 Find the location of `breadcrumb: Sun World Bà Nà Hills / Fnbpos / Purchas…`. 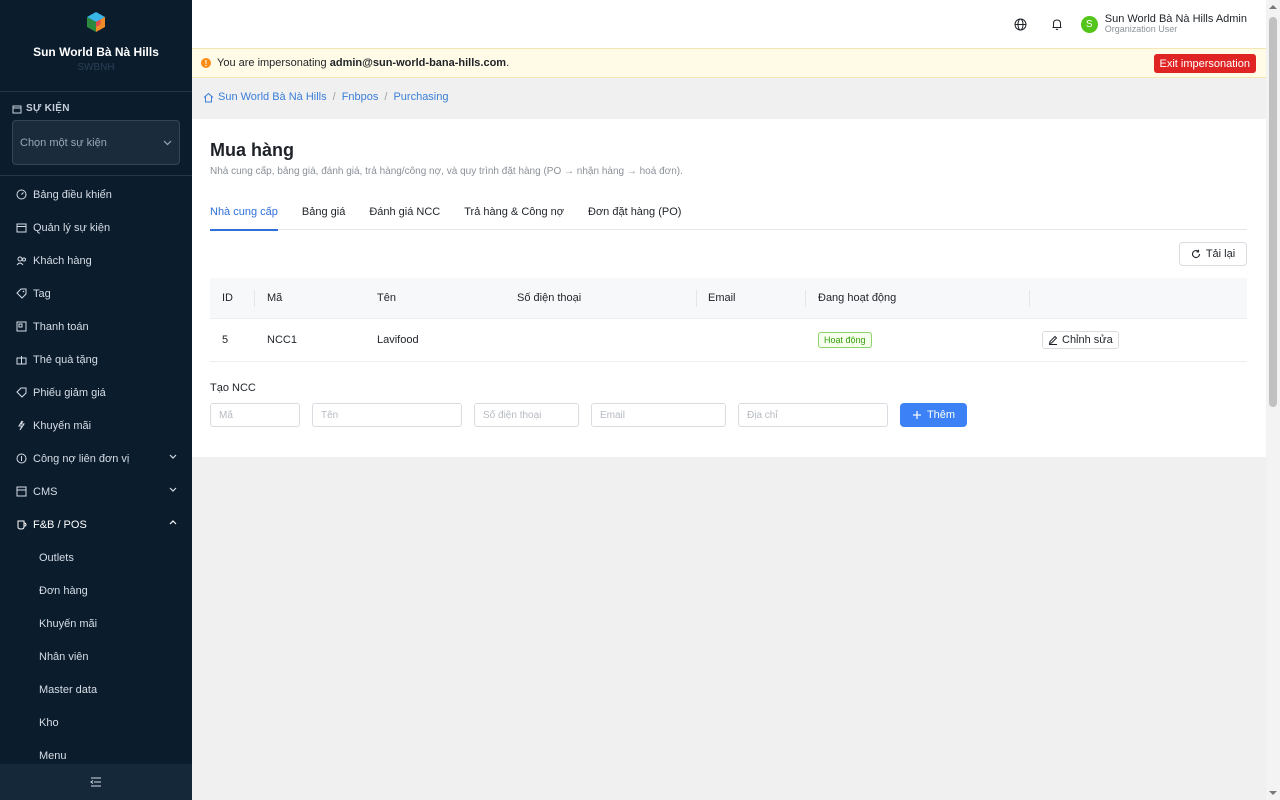

breadcrumb: Sun World Bà Nà Hills / Fnbpos / Purchas… is located at coordinates (326, 97).